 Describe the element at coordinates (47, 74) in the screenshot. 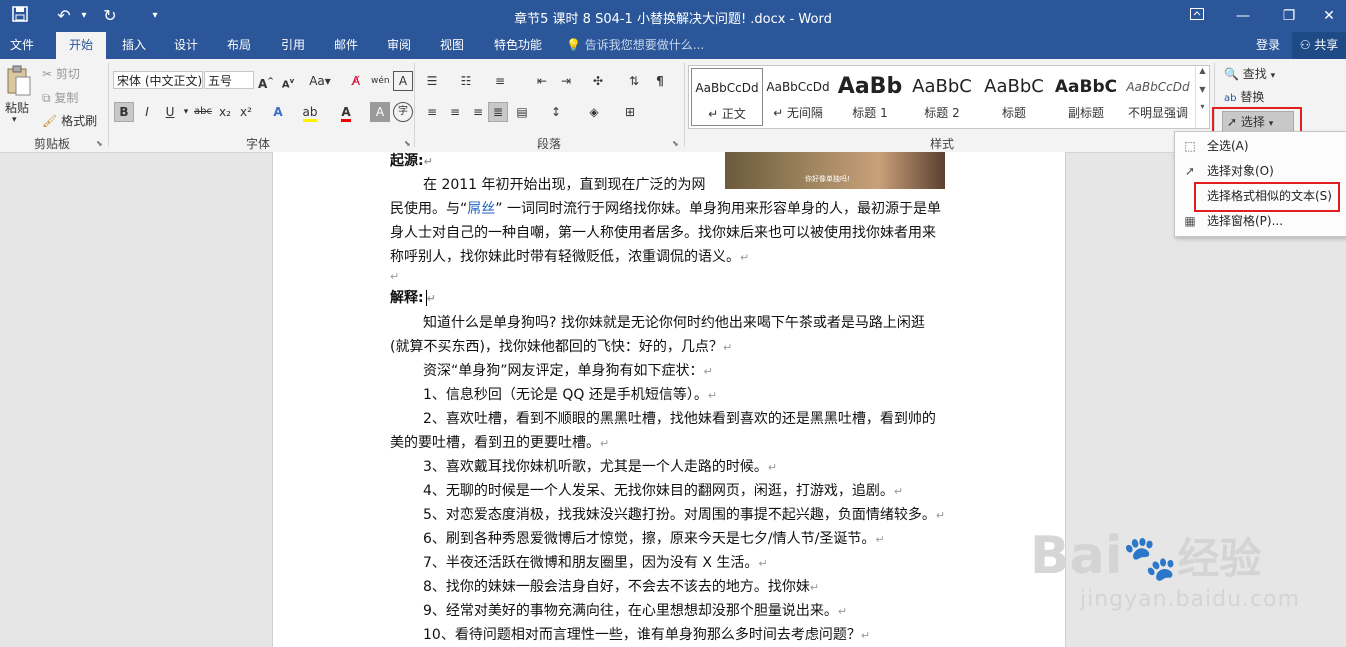

I see `scissors-icon: ✂` at that location.